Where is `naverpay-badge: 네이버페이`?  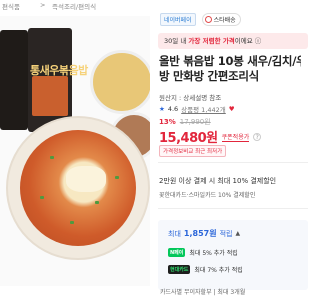
naverpay-badge: 네이버페이 is located at coordinates (178, 19).